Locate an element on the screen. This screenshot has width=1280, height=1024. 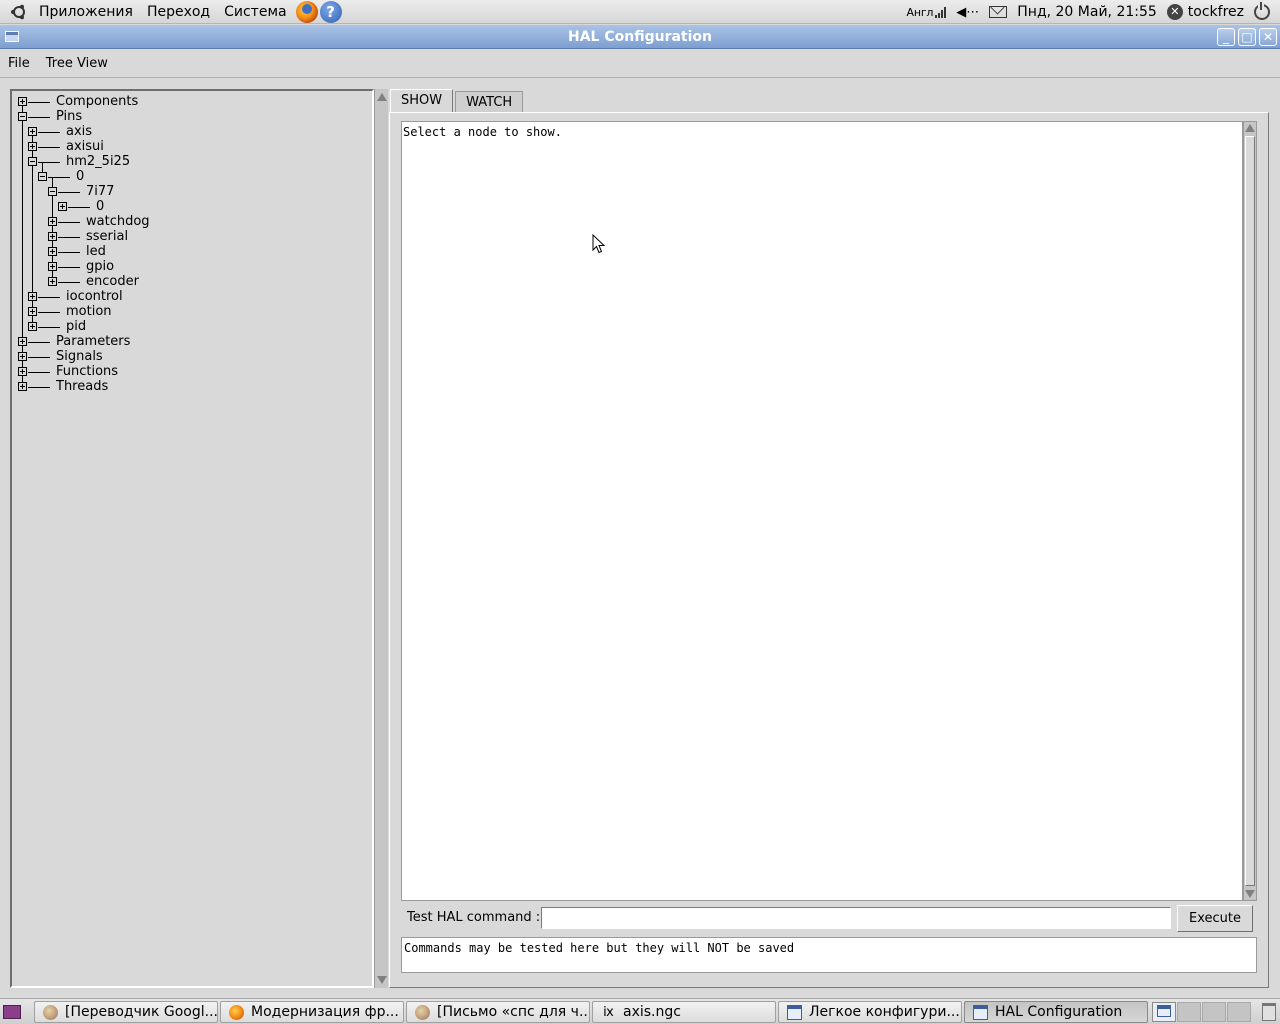
tree-label: led is located at coordinates (96, 251).